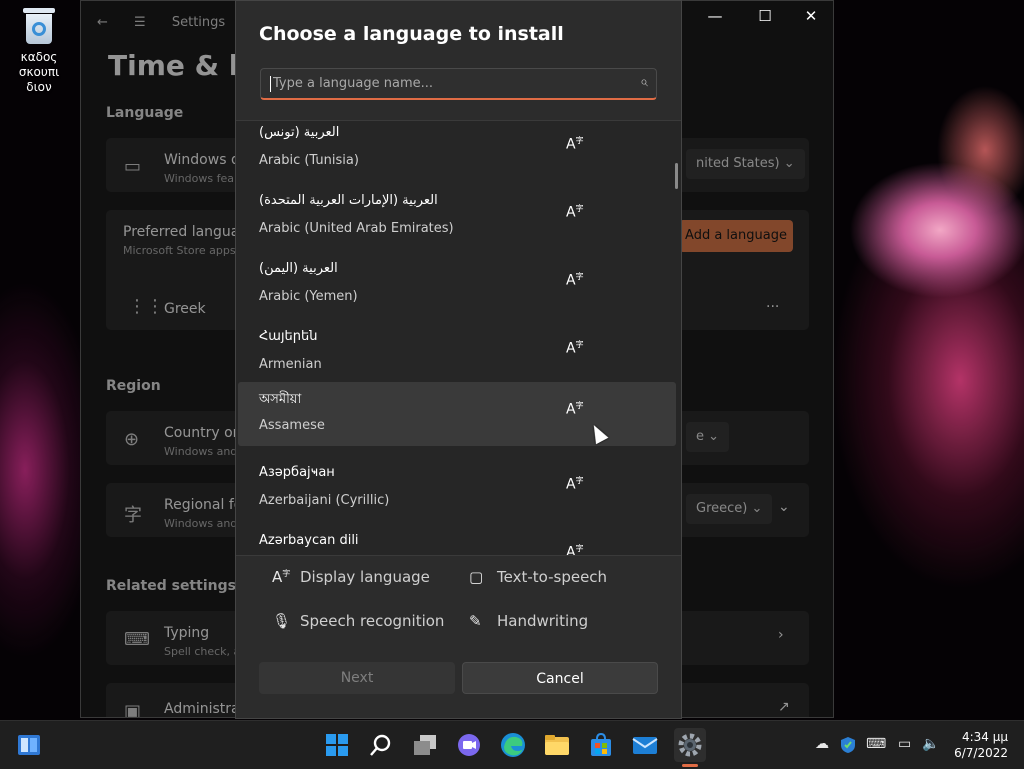  What do you see at coordinates (425, 745) in the screenshot?
I see `task-view-icon` at bounding box center [425, 745].